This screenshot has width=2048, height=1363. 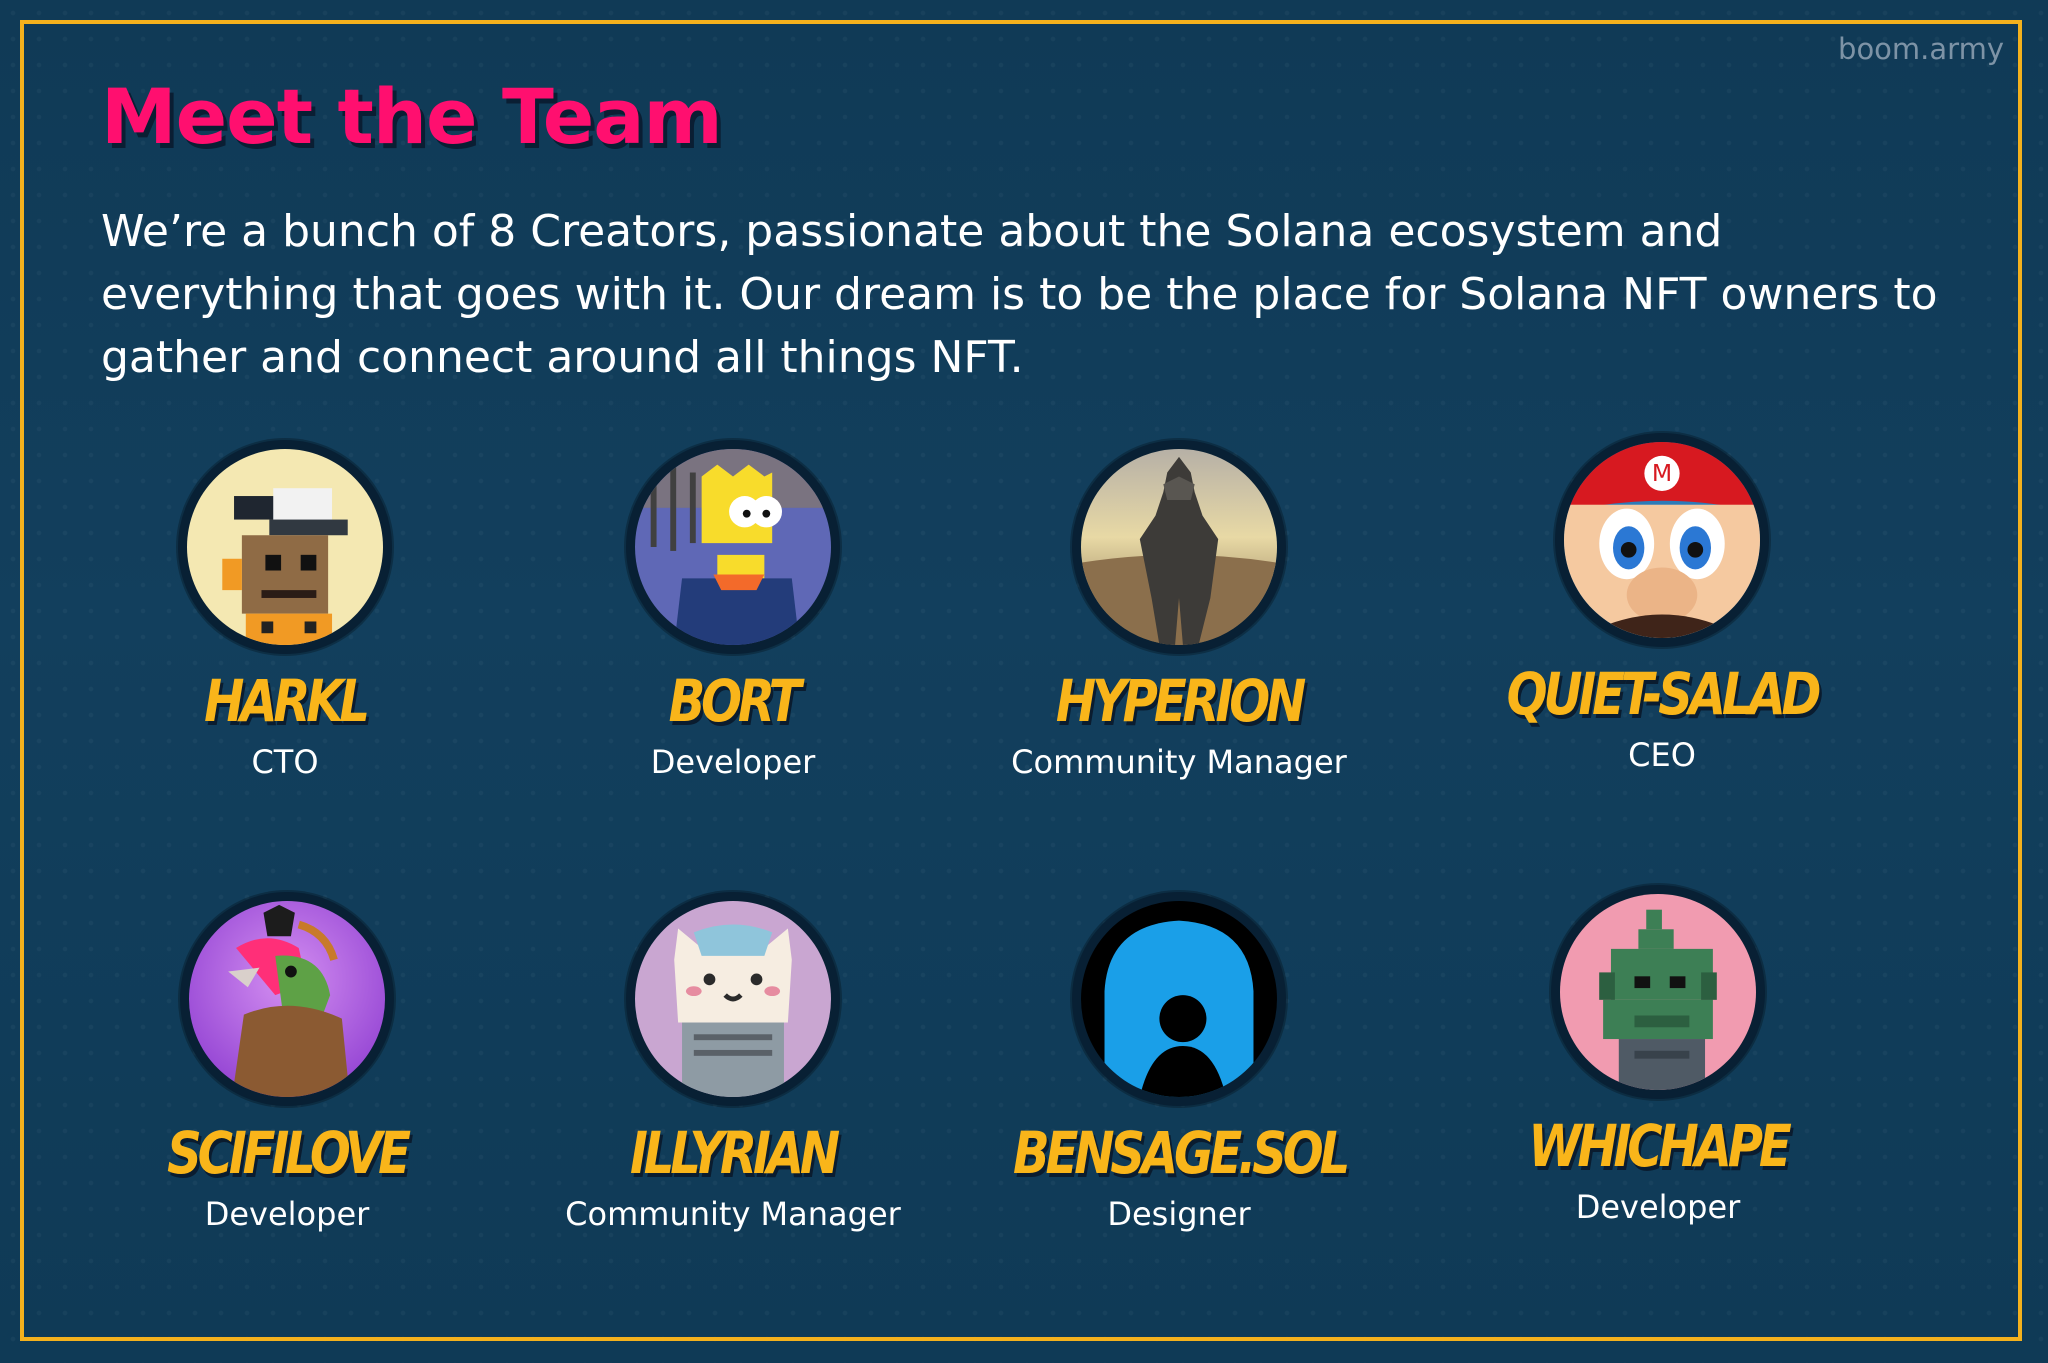 What do you see at coordinates (412, 116) in the screenshot?
I see `page-title: Meet the Team` at bounding box center [412, 116].